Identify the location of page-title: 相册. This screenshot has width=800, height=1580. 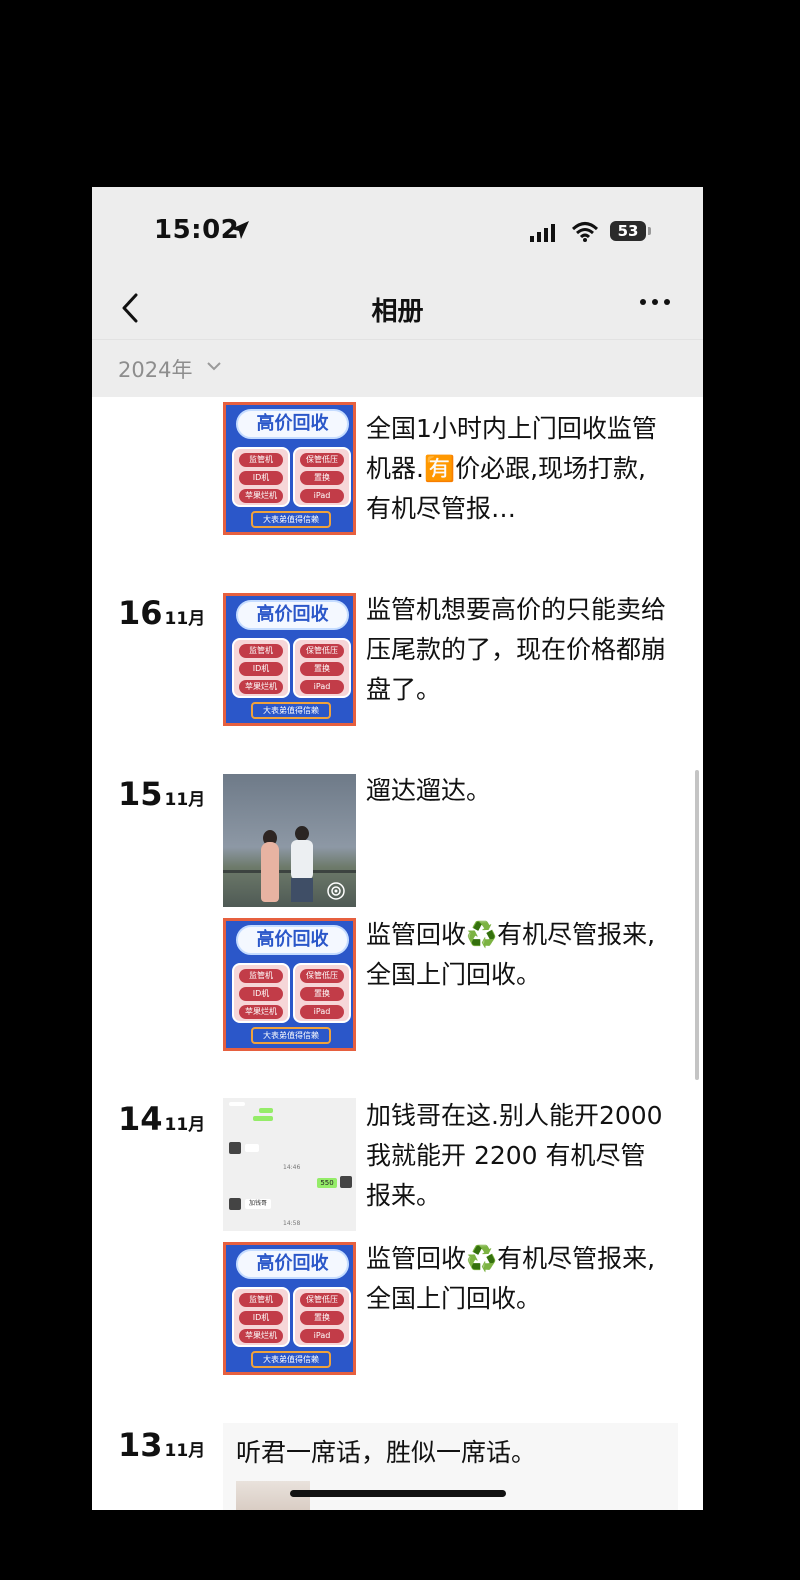
(397, 312).